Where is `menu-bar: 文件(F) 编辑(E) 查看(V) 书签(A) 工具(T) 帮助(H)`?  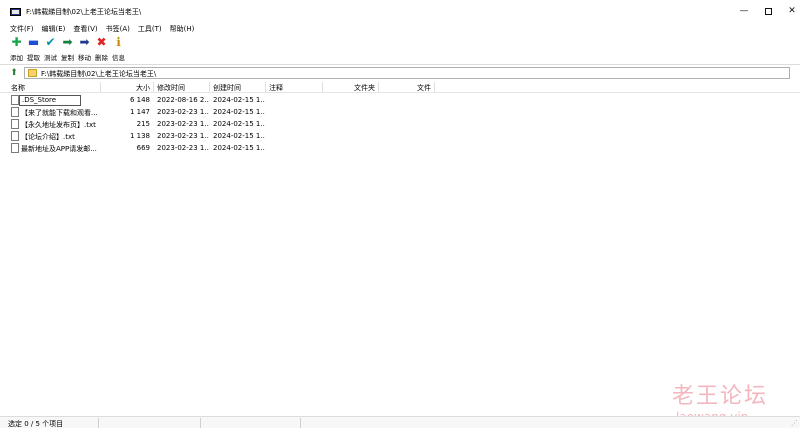
menu-bar: 文件(F) 编辑(E) 查看(V) 书签(A) 工具(T) 帮助(H) is located at coordinates (400, 28).